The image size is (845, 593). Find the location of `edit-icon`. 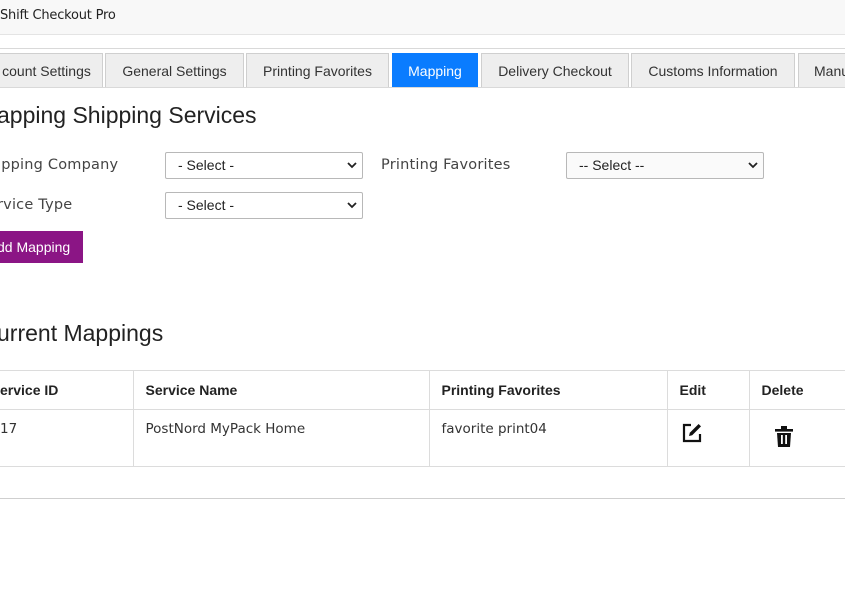

edit-icon is located at coordinates (692, 435).